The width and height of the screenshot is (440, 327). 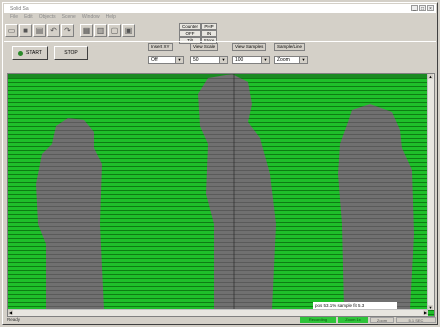 I want to click on status-time: 5.1 SEC, so click(x=416, y=320).